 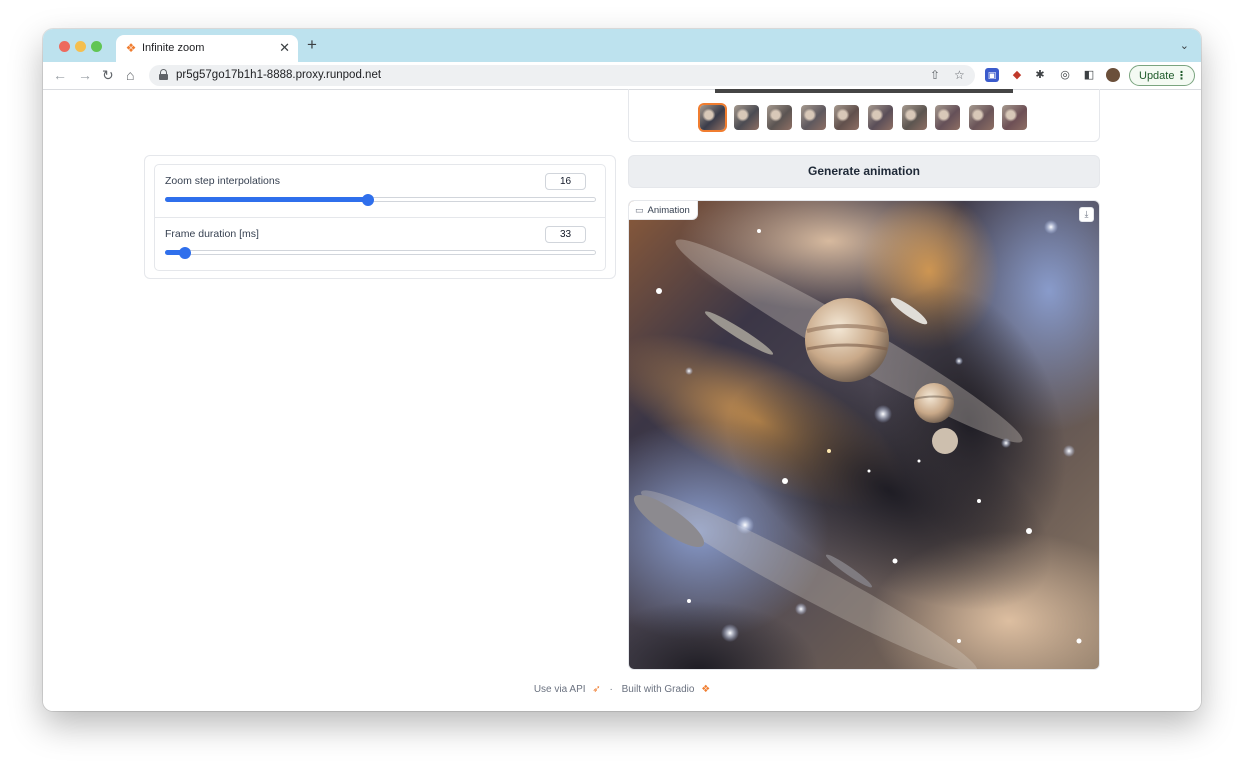 What do you see at coordinates (1181, 75) in the screenshot?
I see `kebab-menu-icon: ⋮` at bounding box center [1181, 75].